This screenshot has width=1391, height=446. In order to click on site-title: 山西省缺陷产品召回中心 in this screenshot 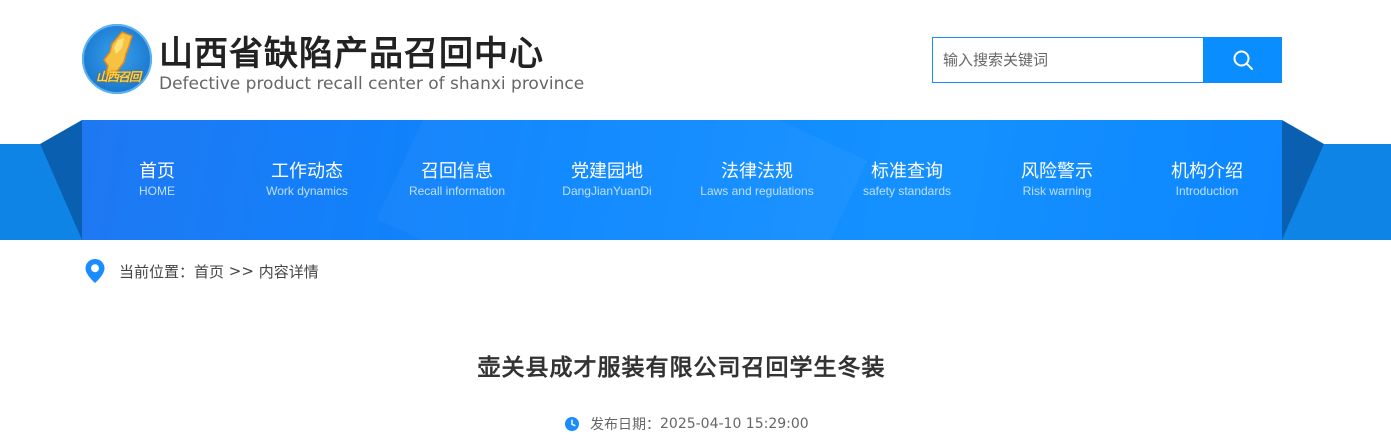, I will do `click(351, 54)`.